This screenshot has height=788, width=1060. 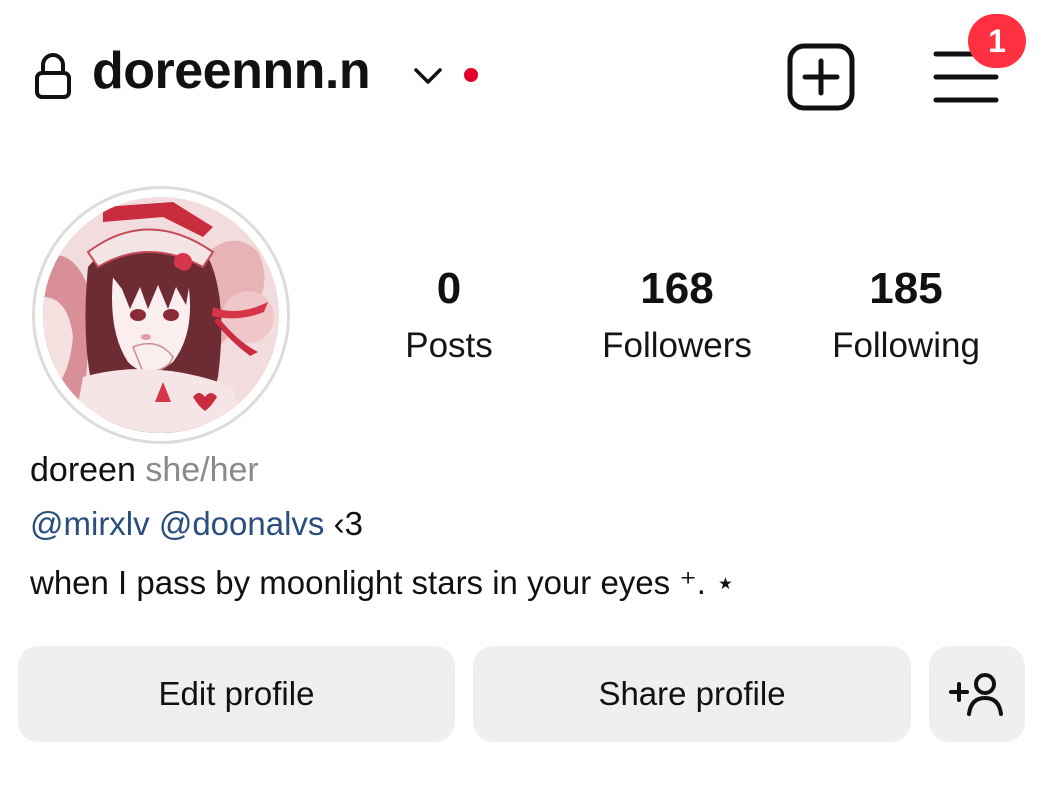 What do you see at coordinates (428, 76) in the screenshot?
I see `chevron-down-icon` at bounding box center [428, 76].